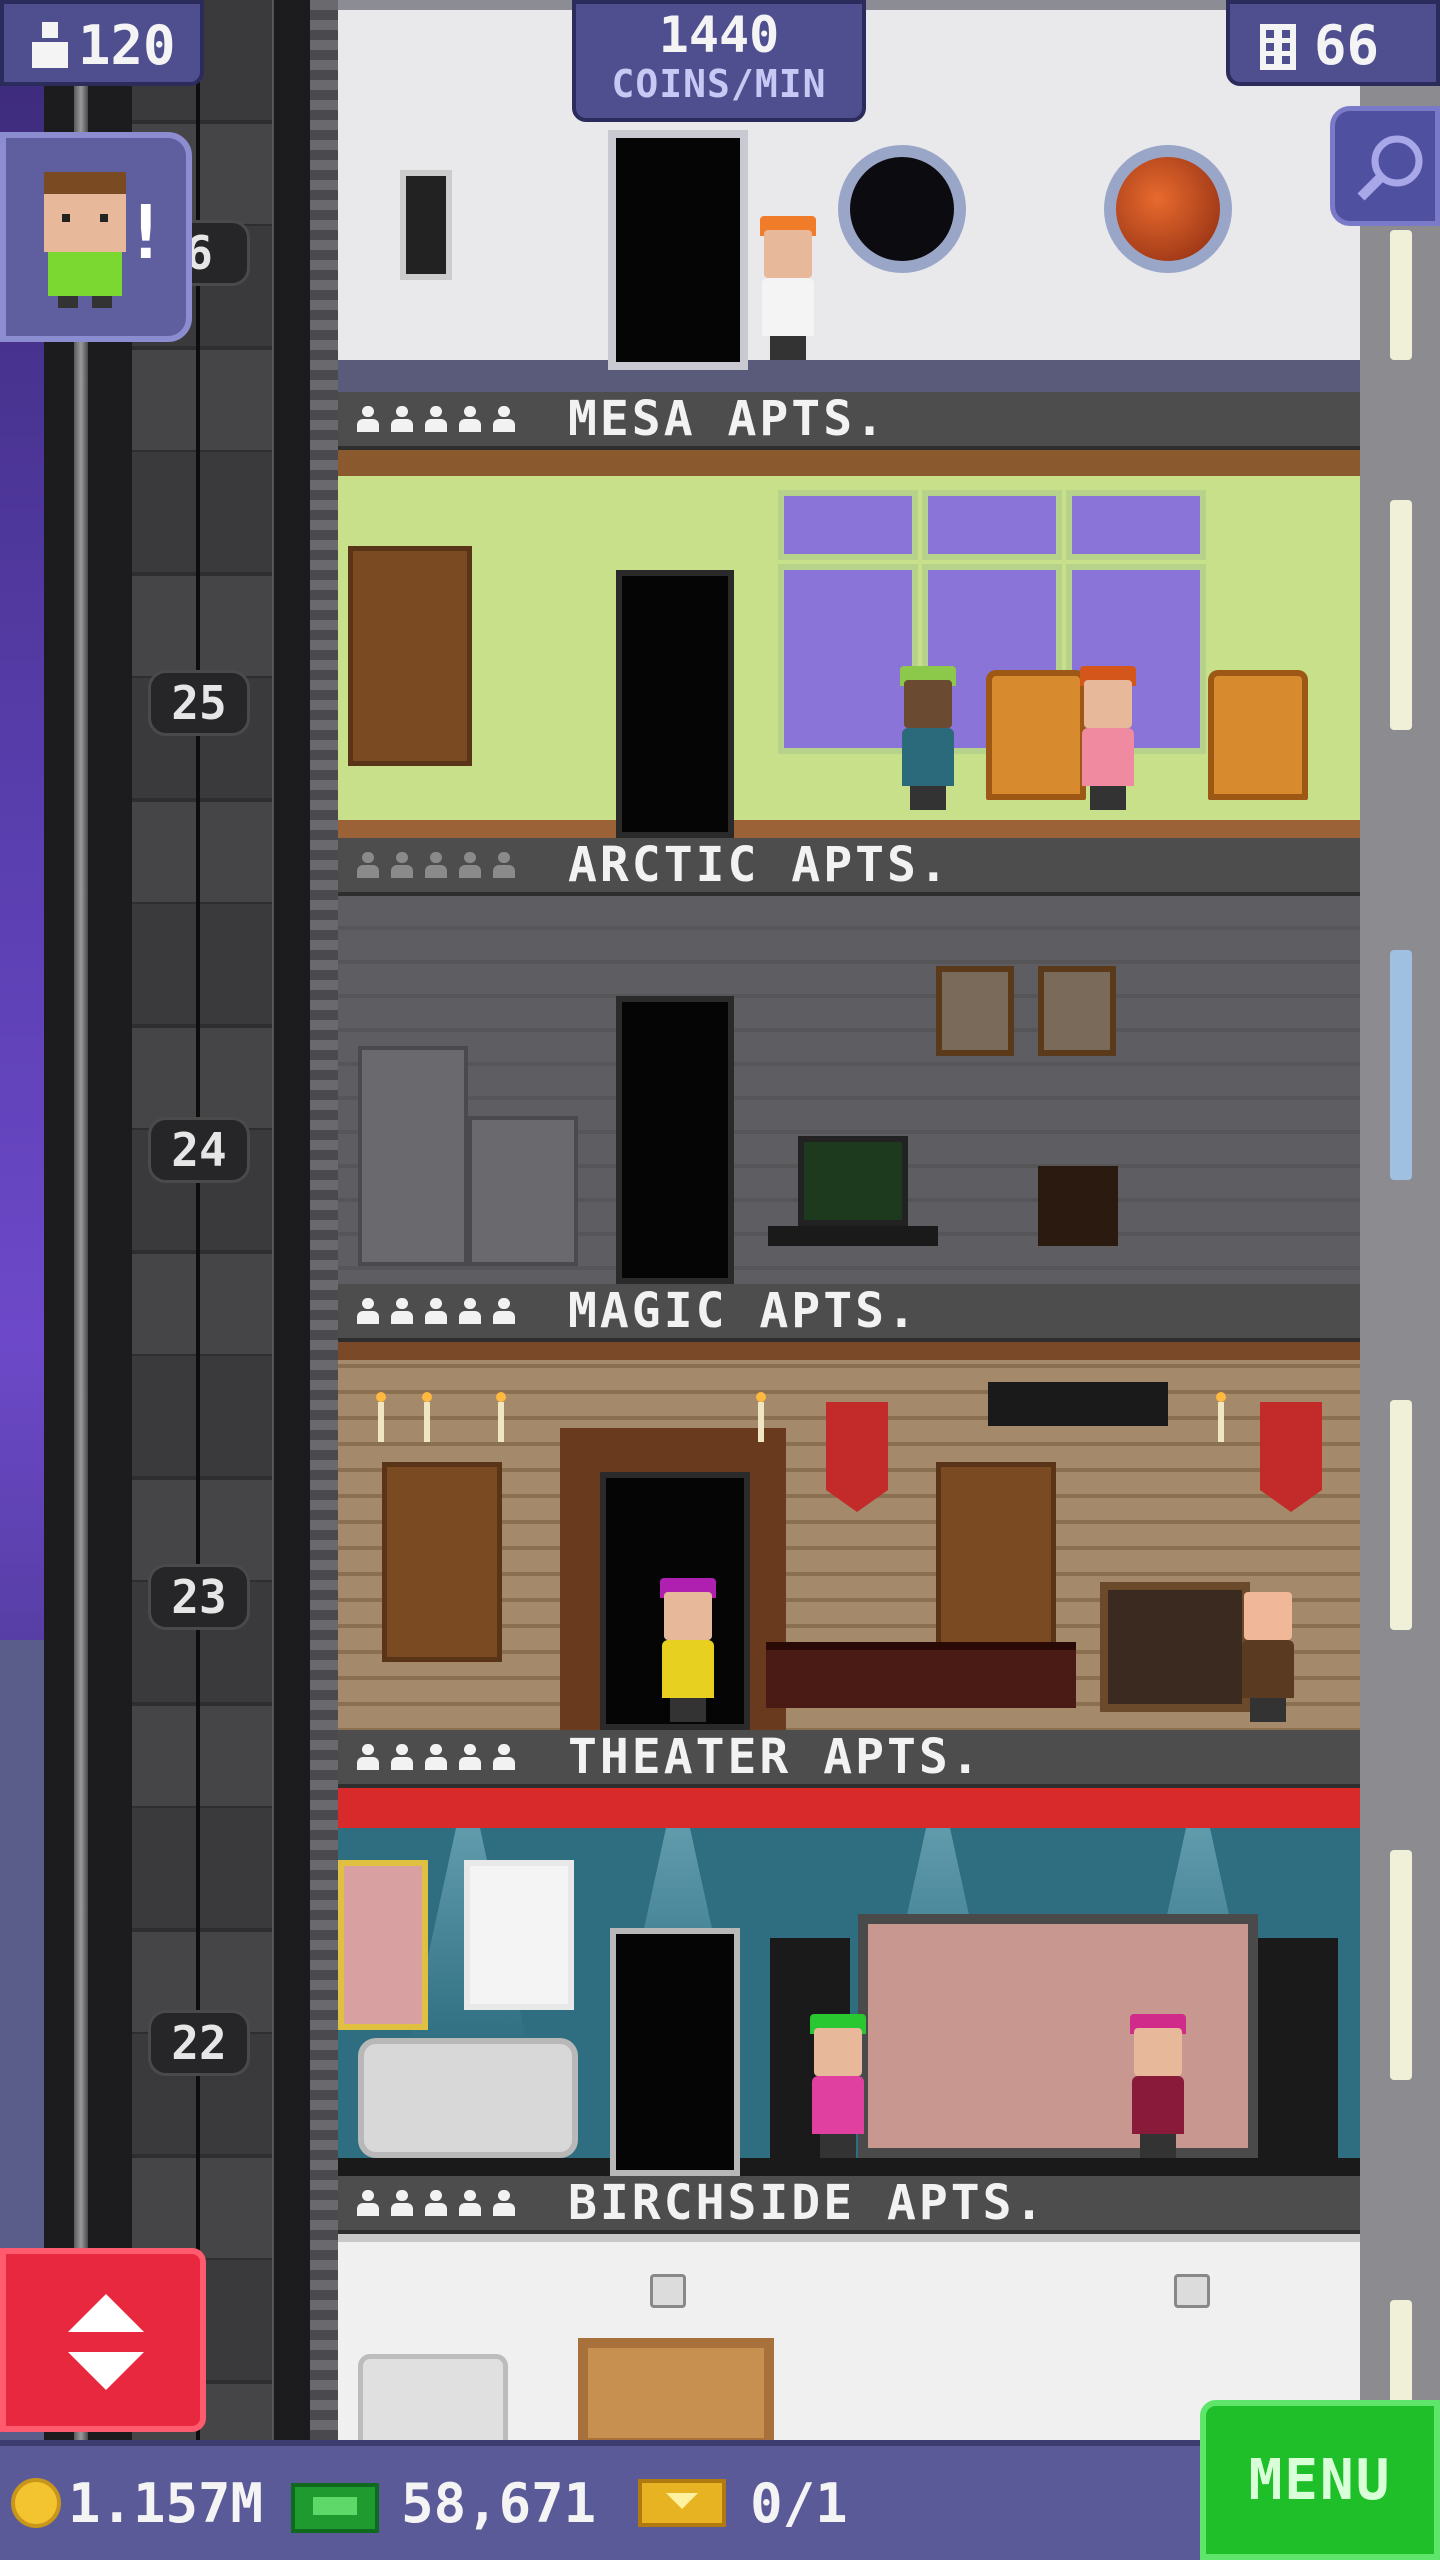  I want to click on bux-value: 58,671, so click(499, 2503).